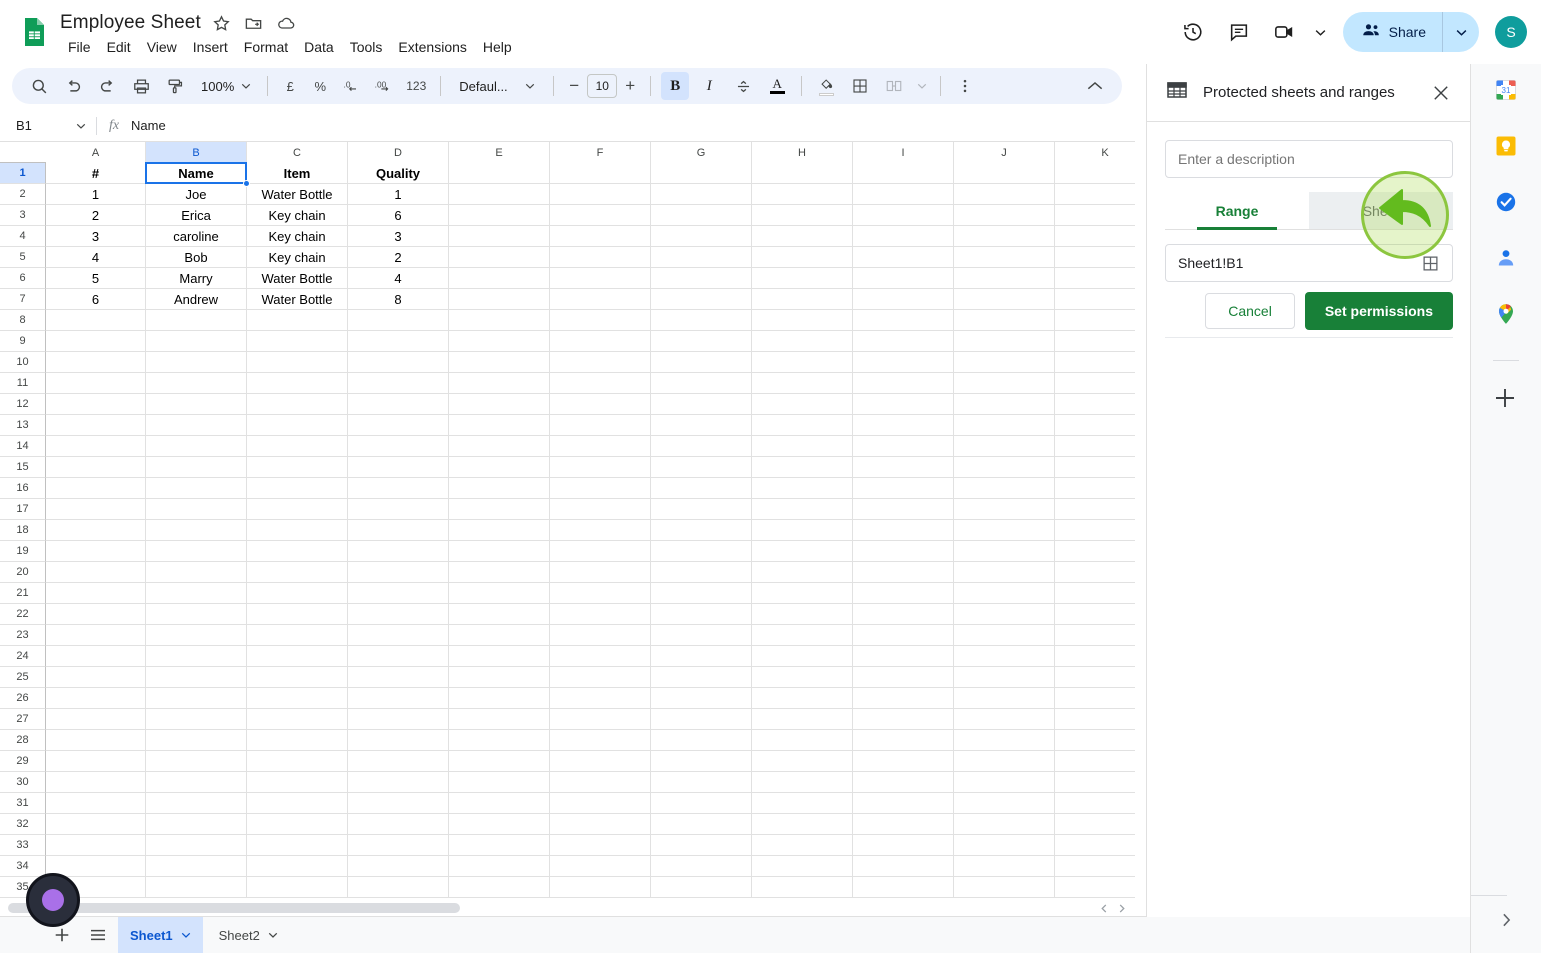 This screenshot has height=953, width=1541. I want to click on cell-A29, so click(96, 761).